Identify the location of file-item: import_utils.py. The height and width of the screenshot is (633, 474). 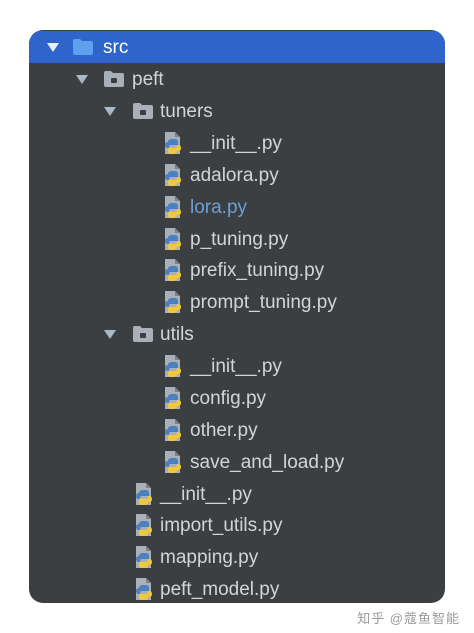
(237, 525).